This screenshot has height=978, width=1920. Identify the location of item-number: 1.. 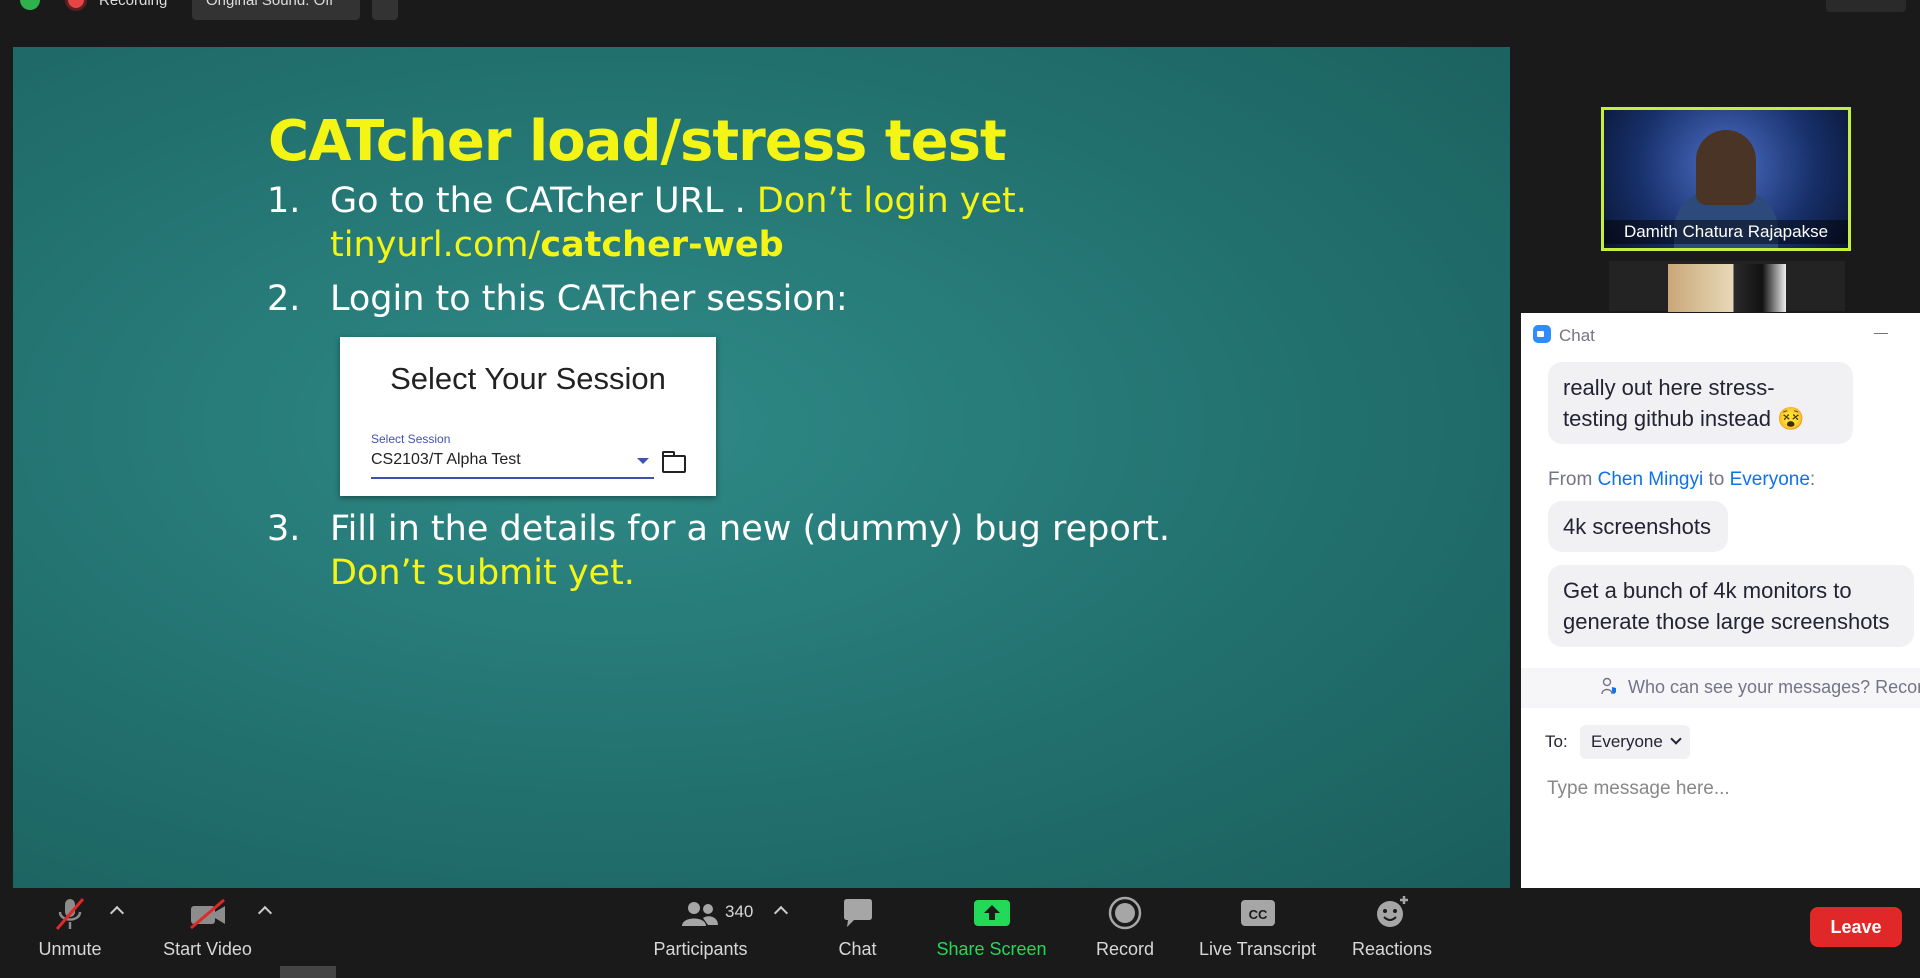
(284, 201).